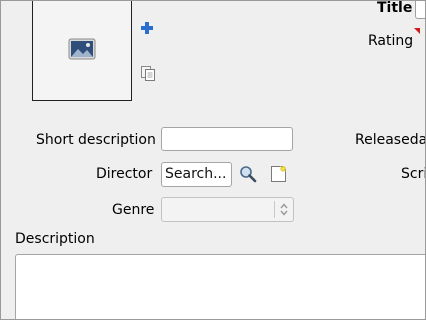 The width and height of the screenshot is (426, 320). I want to click on title-input, so click(420, 10).